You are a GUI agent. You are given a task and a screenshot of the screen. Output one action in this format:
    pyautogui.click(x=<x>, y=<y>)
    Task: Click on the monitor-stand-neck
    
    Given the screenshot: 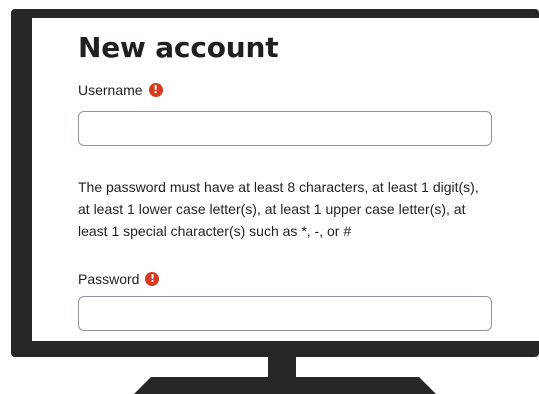 What is the action you would take?
    pyautogui.click(x=282, y=367)
    